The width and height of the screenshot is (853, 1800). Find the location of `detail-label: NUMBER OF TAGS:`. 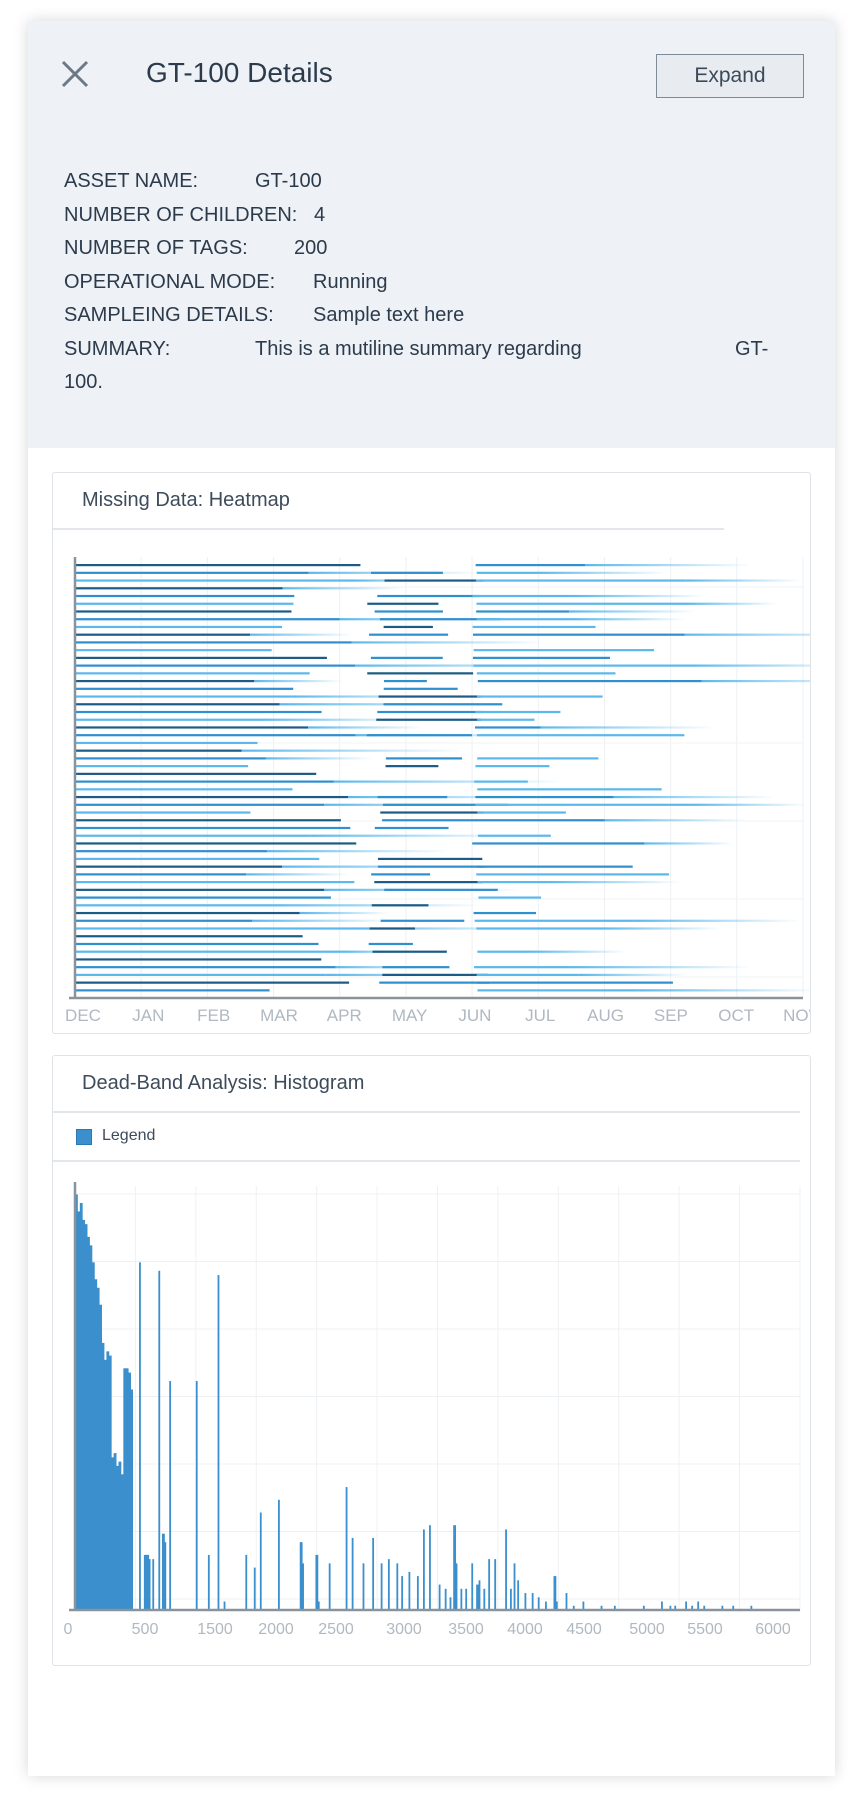

detail-label: NUMBER OF TAGS: is located at coordinates (156, 248).